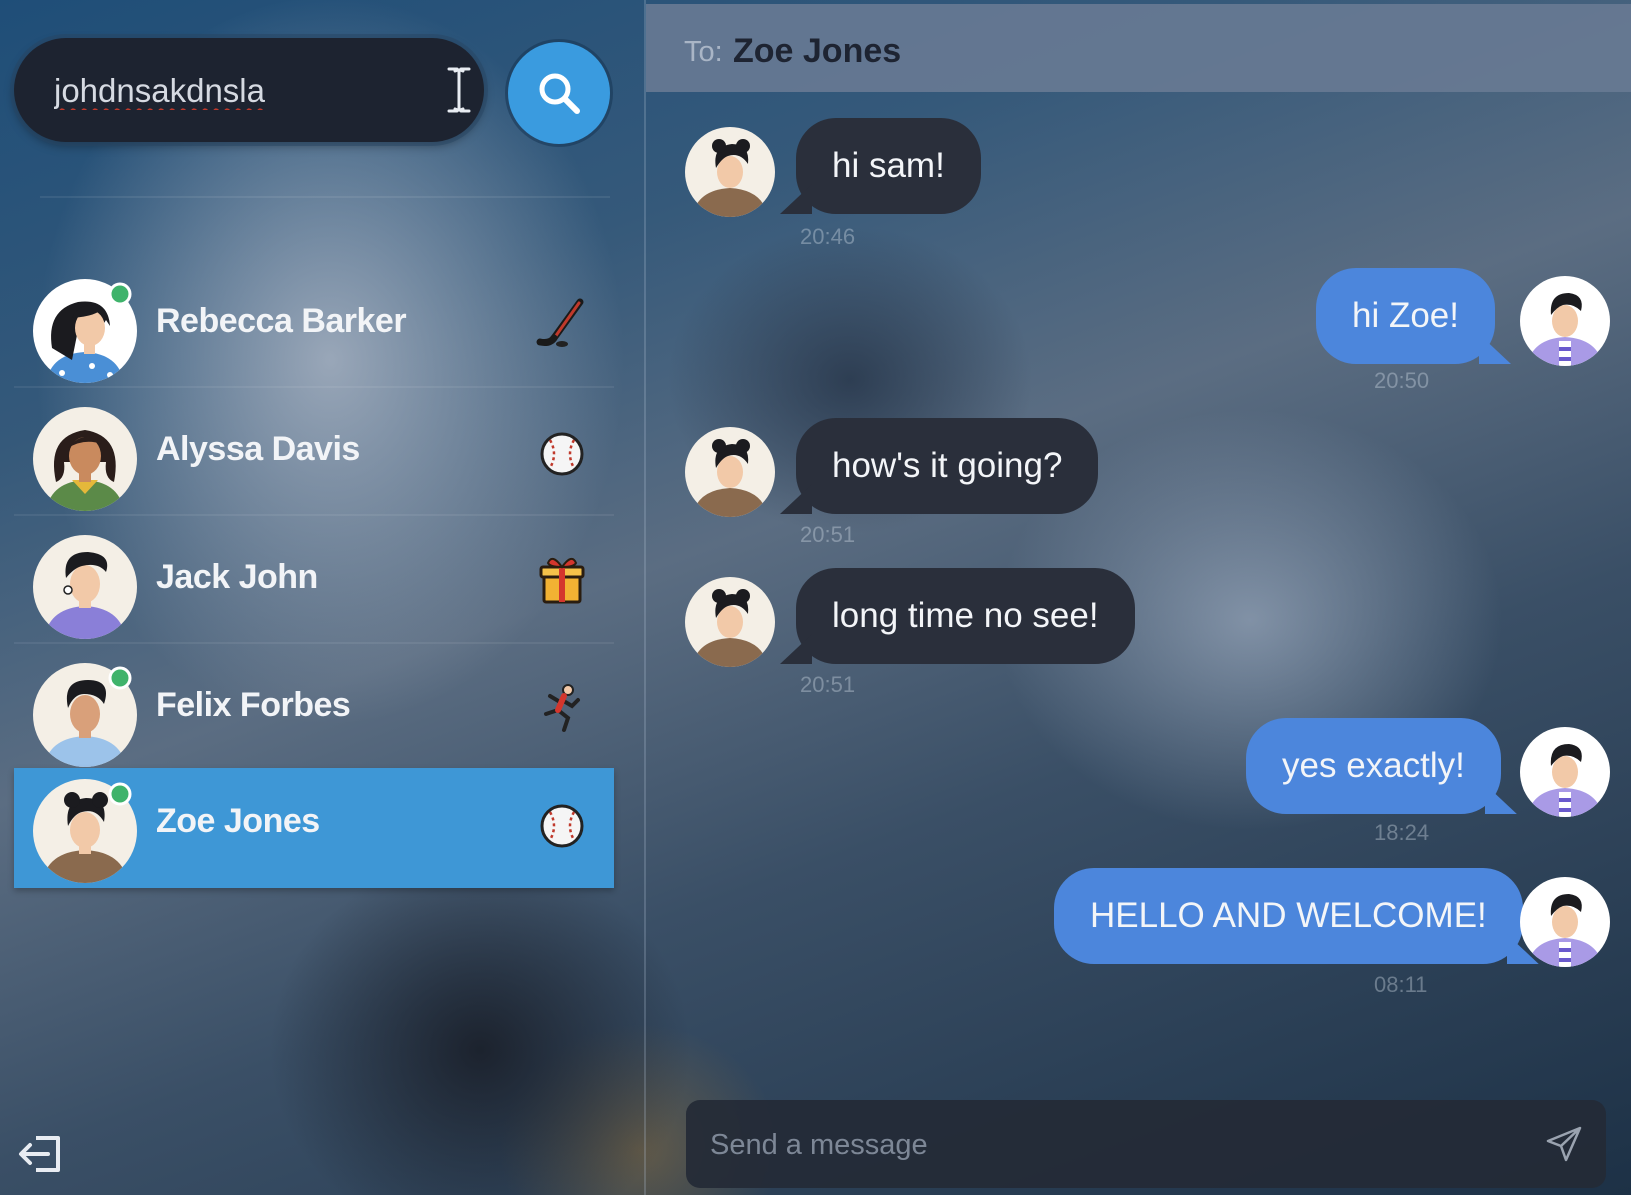  Describe the element at coordinates (224, 91) in the screenshot. I see `search-input` at that location.